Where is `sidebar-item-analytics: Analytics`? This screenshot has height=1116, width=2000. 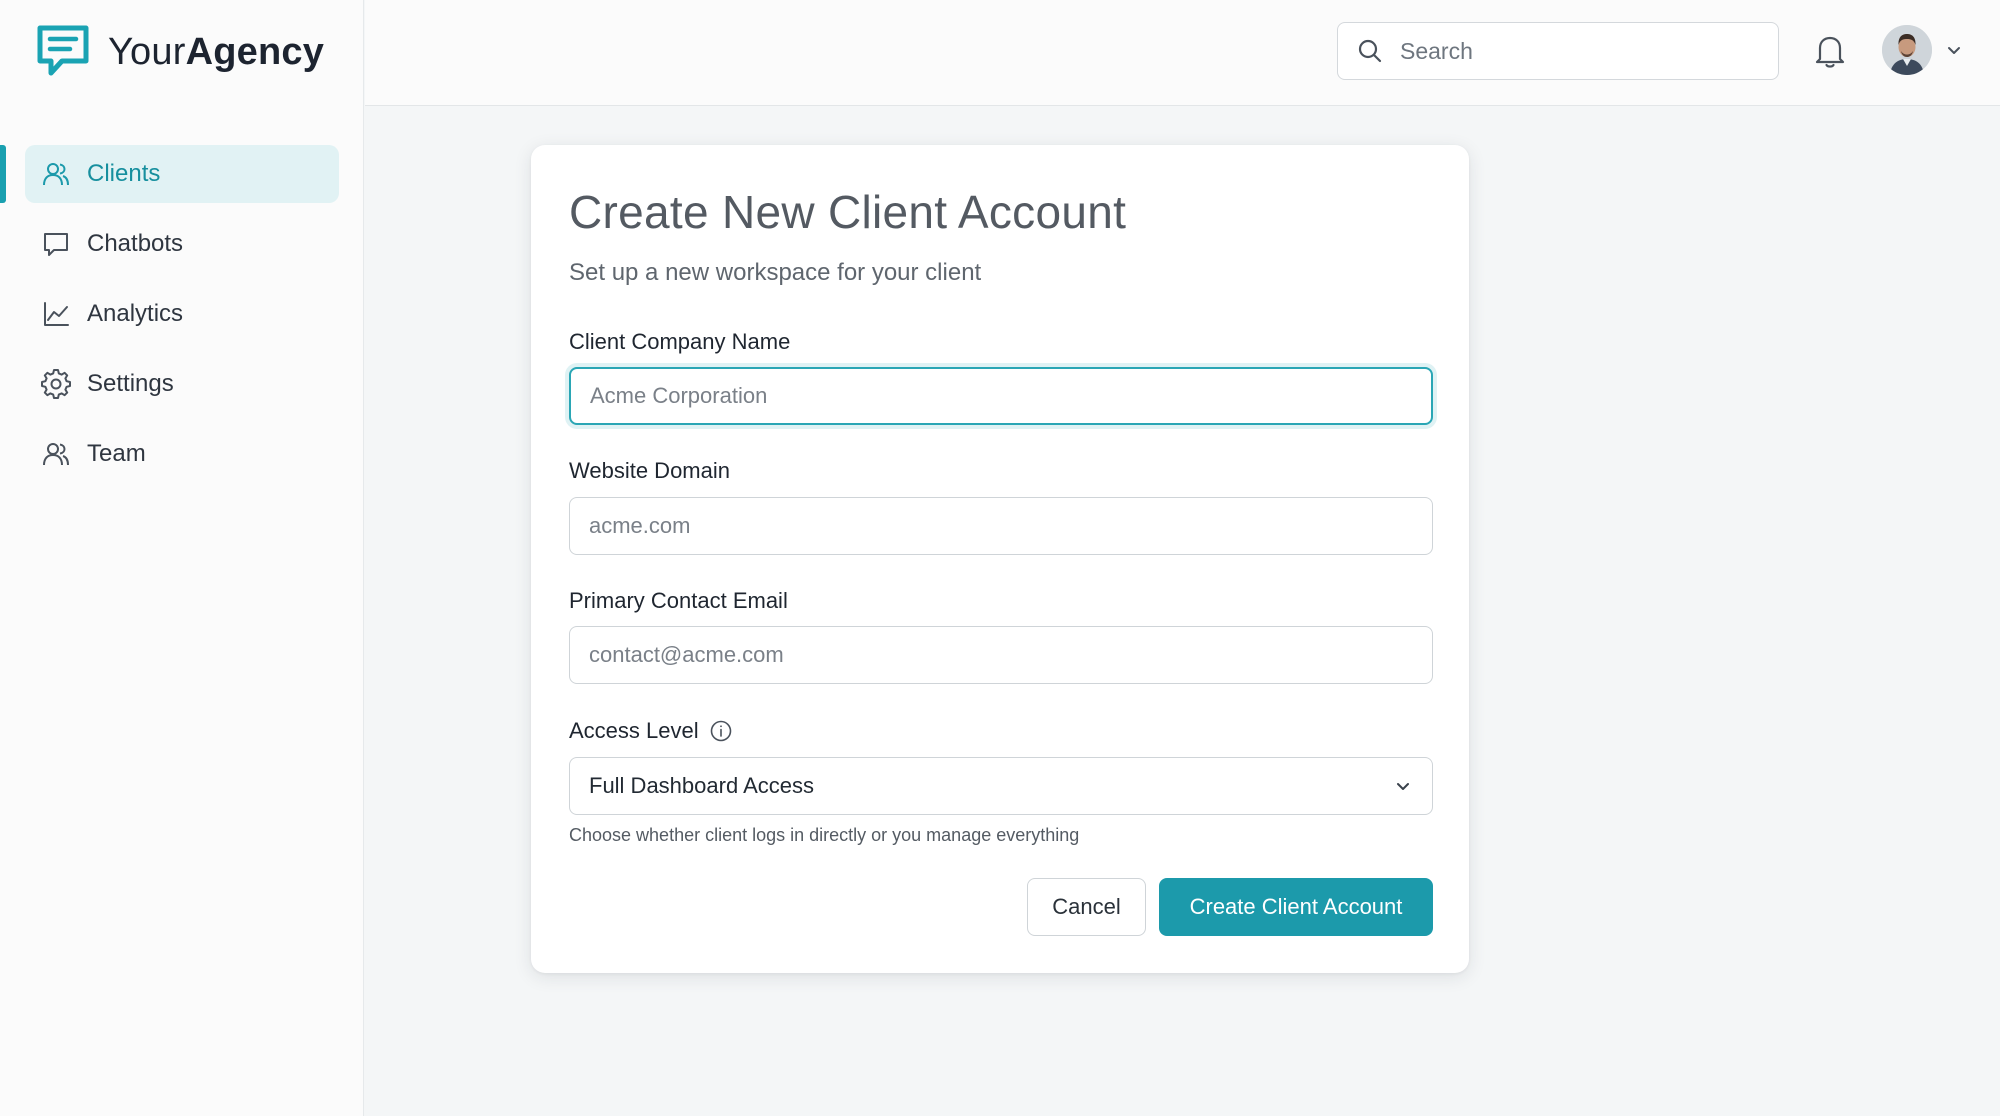 sidebar-item-analytics: Analytics is located at coordinates (182, 314).